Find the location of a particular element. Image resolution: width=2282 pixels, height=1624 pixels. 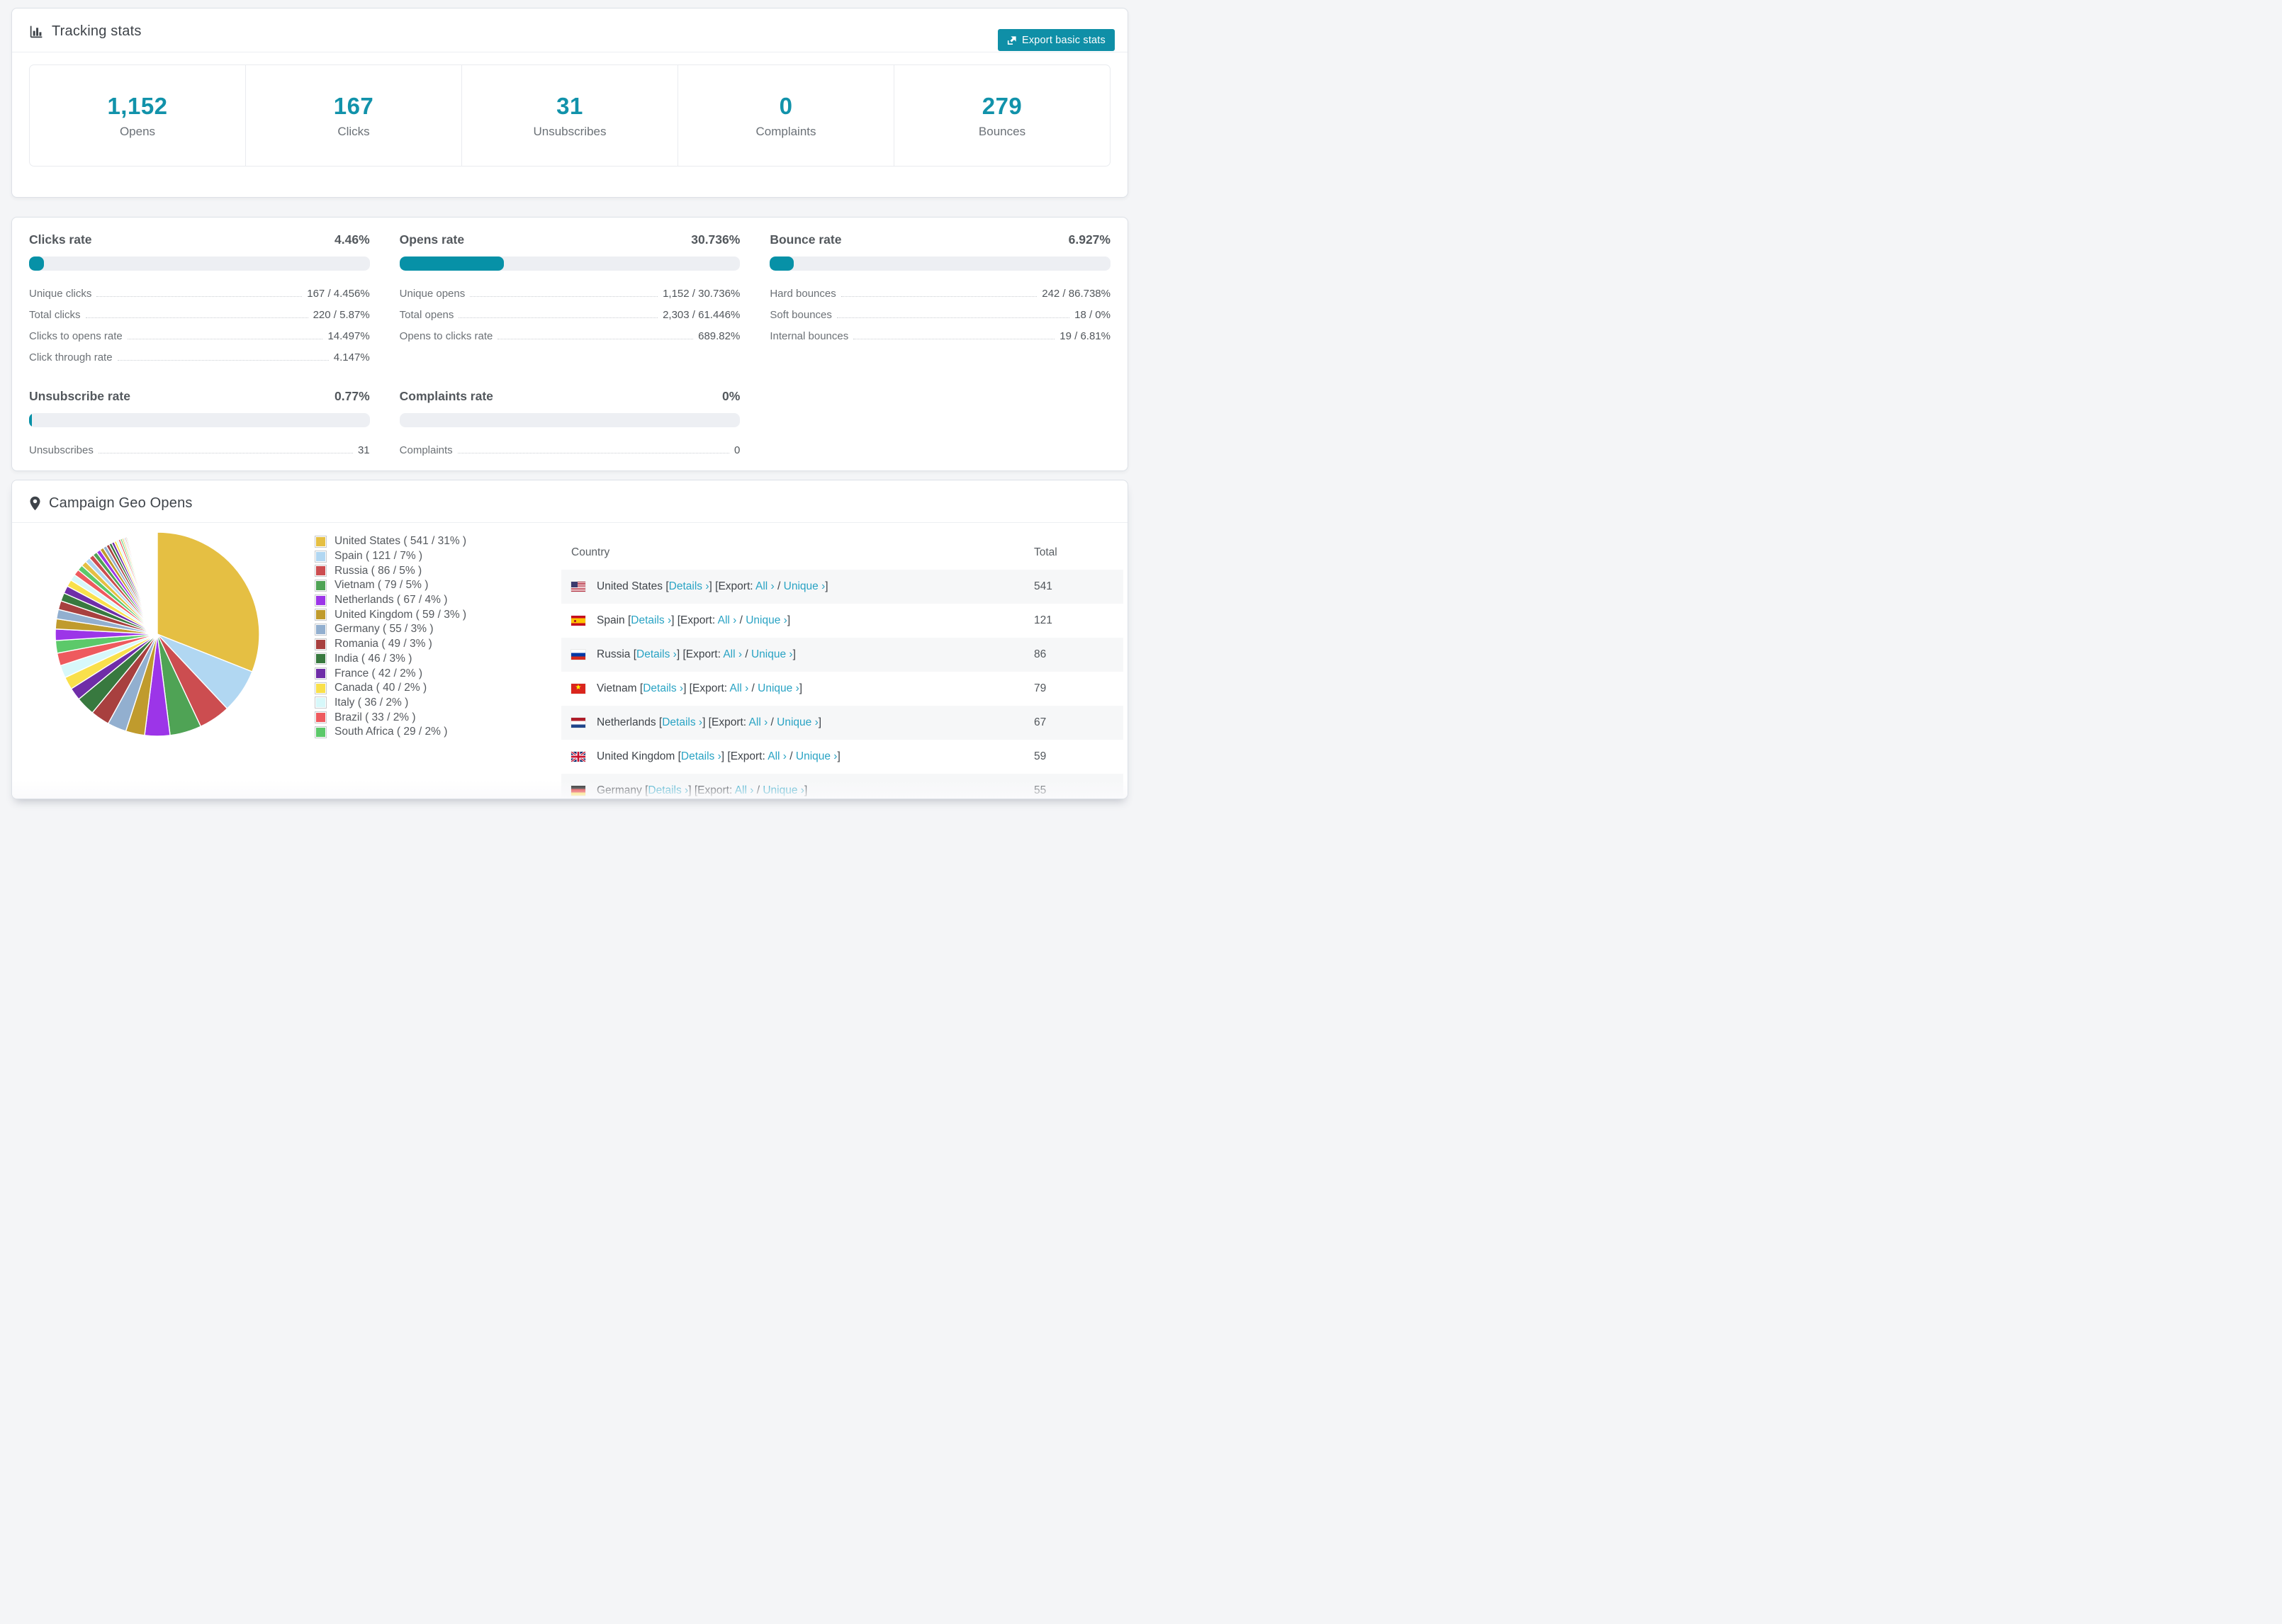

rate-detail-value: 220 / 5.87% is located at coordinates (342, 314).